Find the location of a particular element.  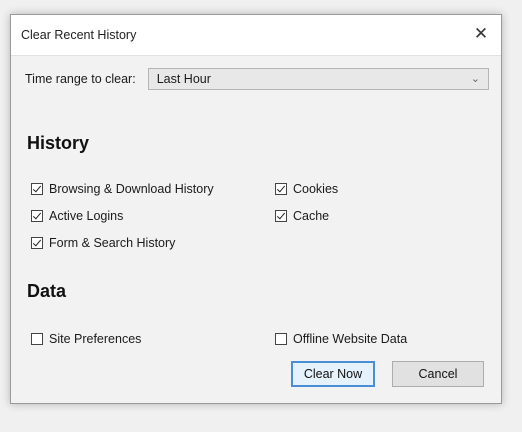

checkbox-browsing-download-history: Browsing & Download History is located at coordinates (122, 189).